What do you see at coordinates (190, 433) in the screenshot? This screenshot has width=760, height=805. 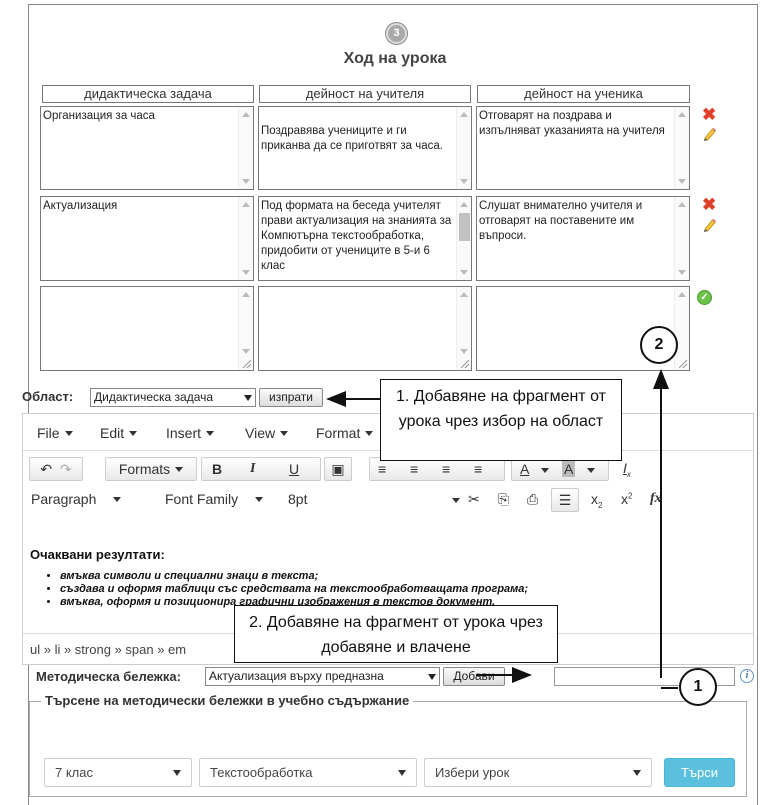 I see `menu-insert: Insert` at bounding box center [190, 433].